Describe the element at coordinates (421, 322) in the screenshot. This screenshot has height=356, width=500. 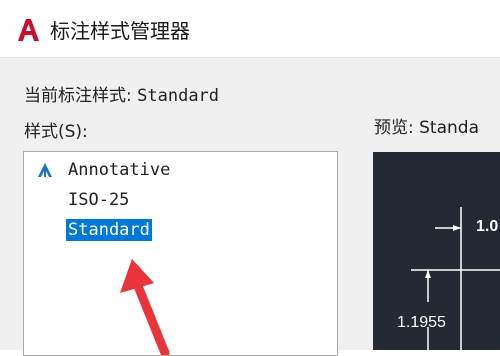
I see `preview-dimension-left: 1.1955` at that location.